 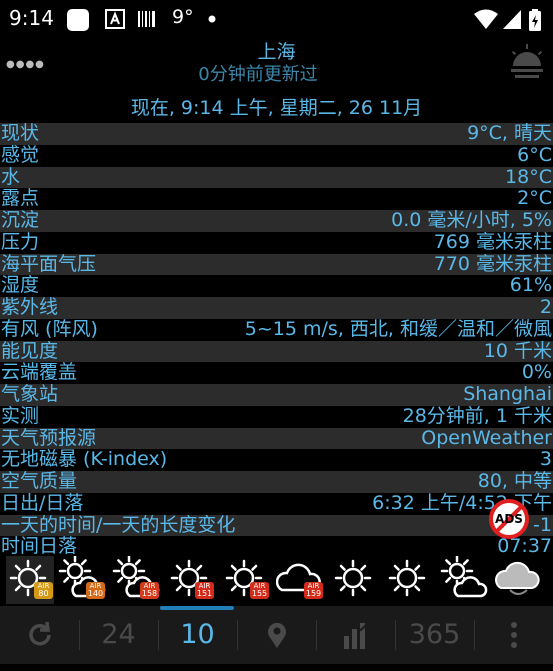 What do you see at coordinates (276, 546) in the screenshot?
I see `detail-row: 时间日落 07:37` at bounding box center [276, 546].